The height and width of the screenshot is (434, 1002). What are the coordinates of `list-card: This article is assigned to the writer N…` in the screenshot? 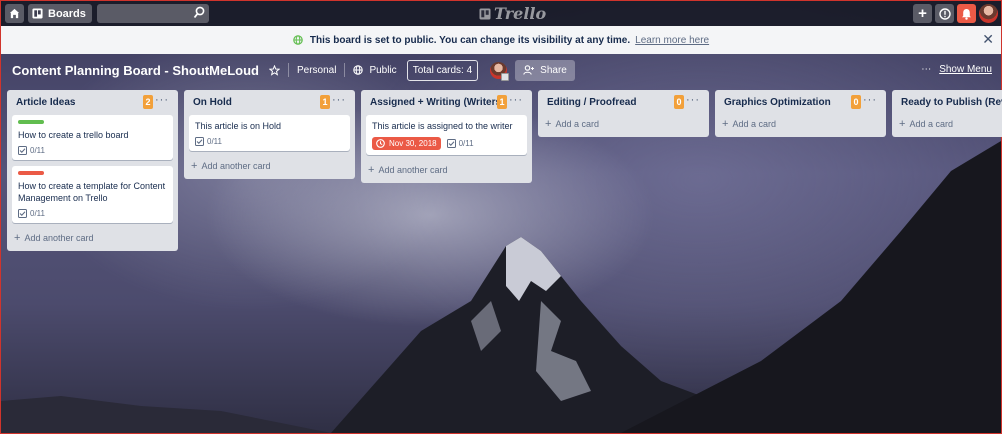 It's located at (446, 135).